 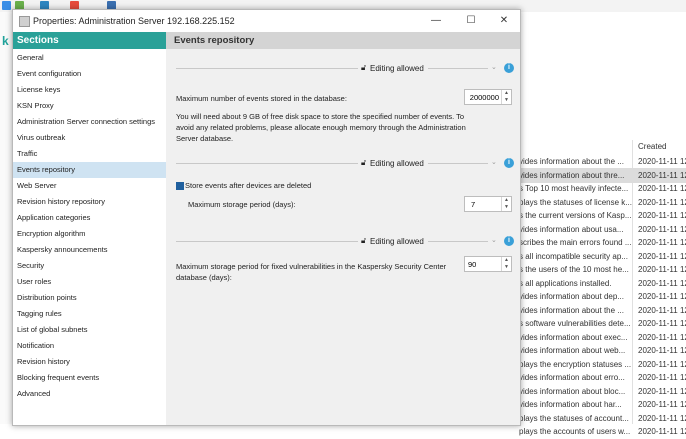 What do you see at coordinates (89, 234) in the screenshot?
I see `sidebar-item: Encryption algorithm` at bounding box center [89, 234].